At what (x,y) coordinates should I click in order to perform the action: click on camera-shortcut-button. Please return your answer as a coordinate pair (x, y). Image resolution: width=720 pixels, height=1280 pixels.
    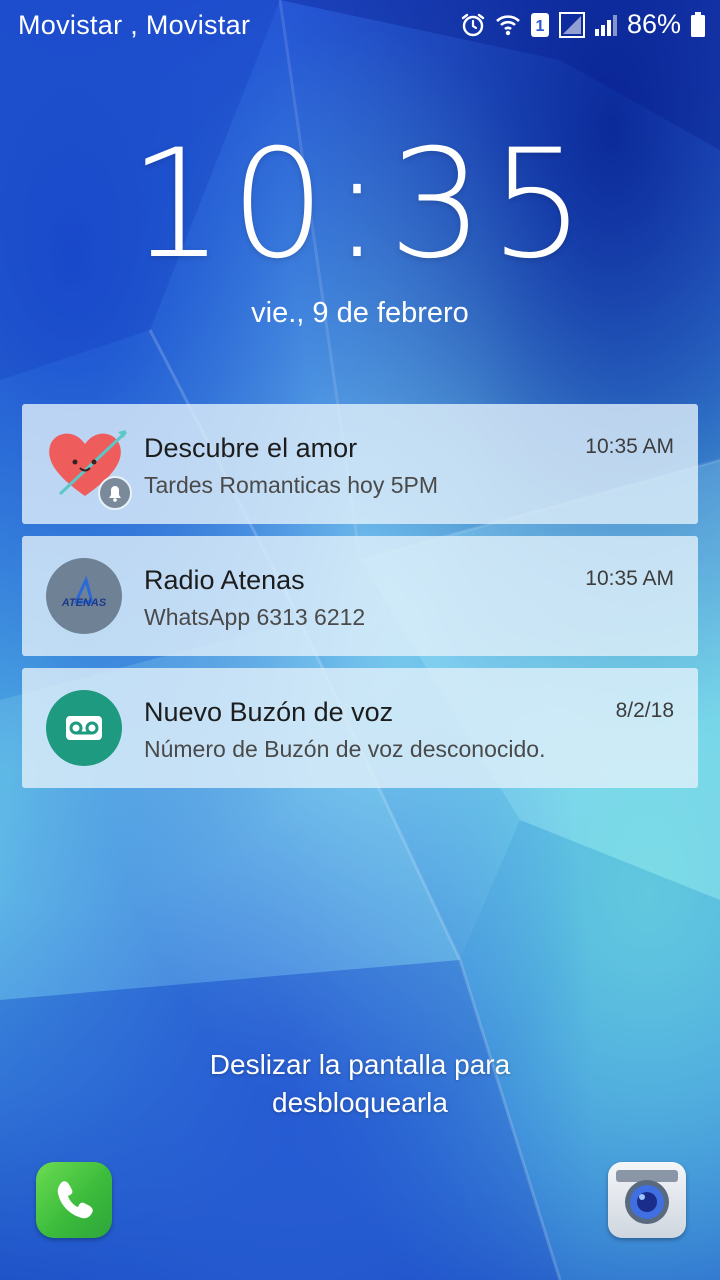
    Looking at the image, I should click on (647, 1200).